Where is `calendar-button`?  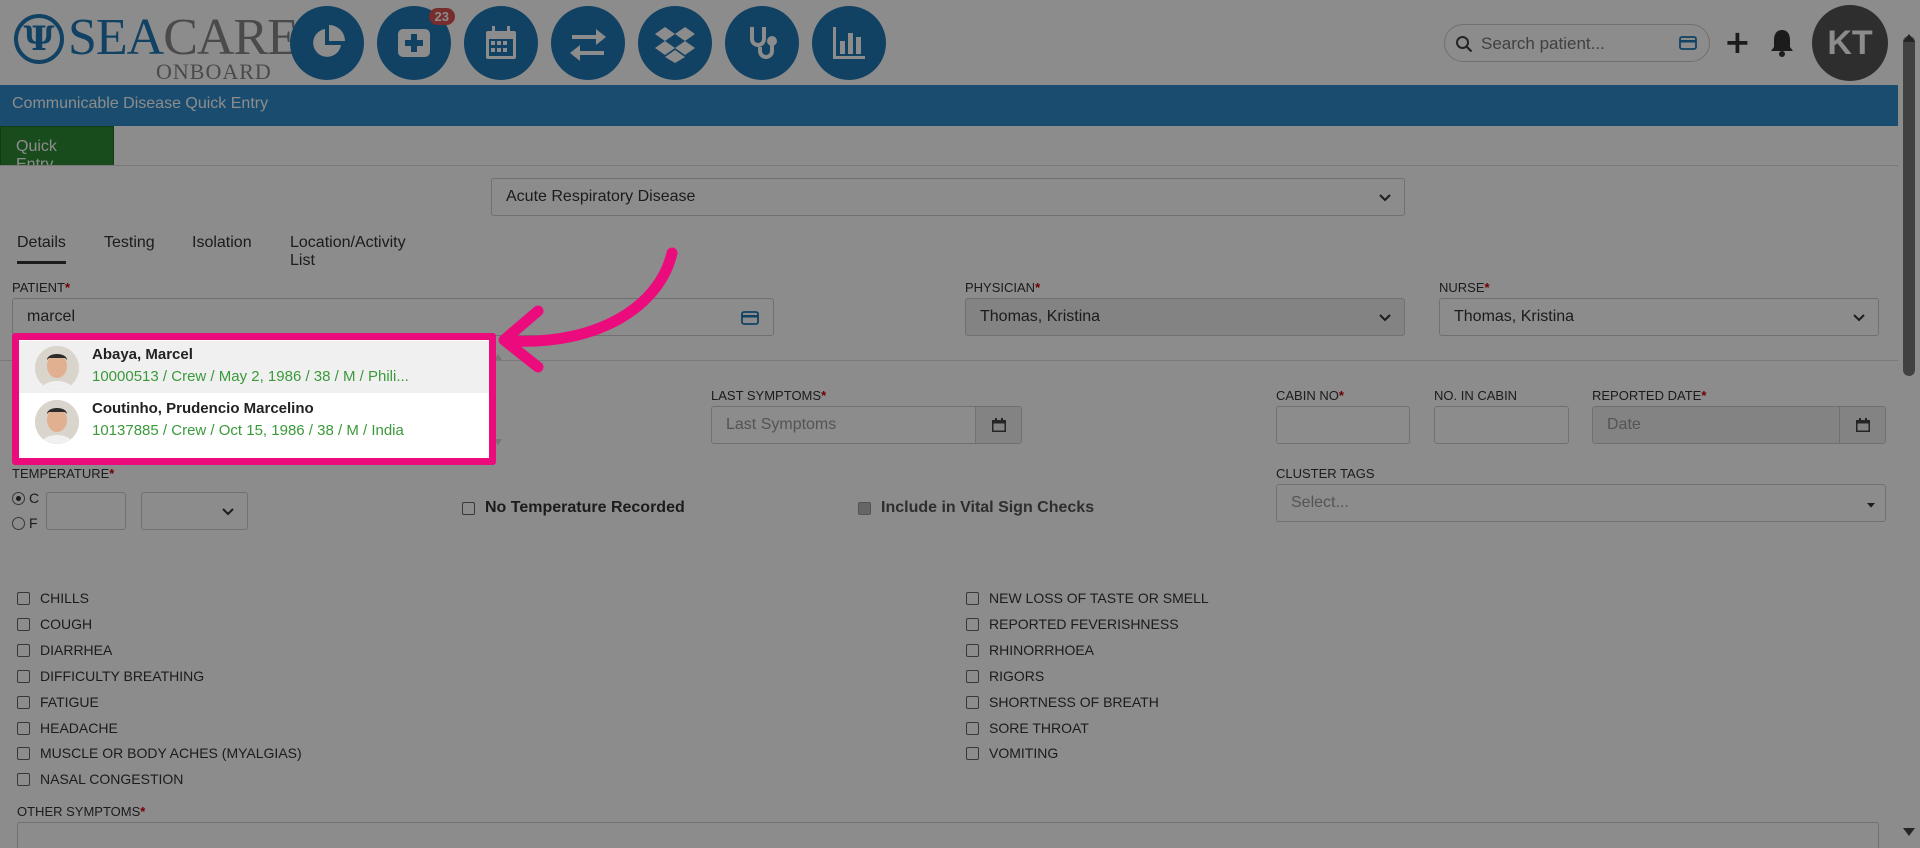
calendar-button is located at coordinates (501, 43).